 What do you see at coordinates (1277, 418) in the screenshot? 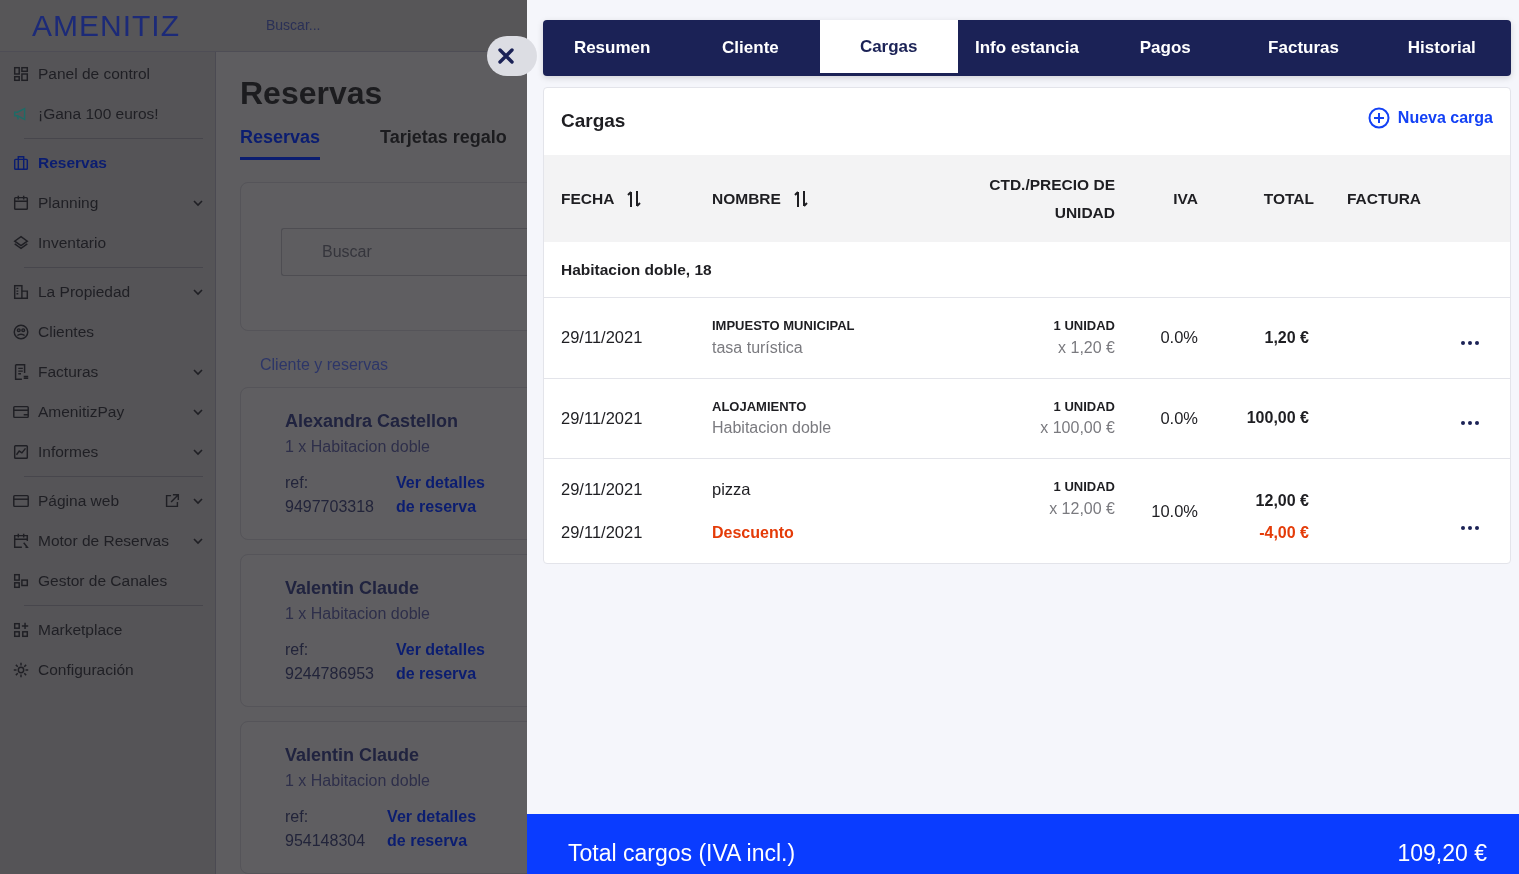
I see `total-cell-text: 100,00 €` at bounding box center [1277, 418].